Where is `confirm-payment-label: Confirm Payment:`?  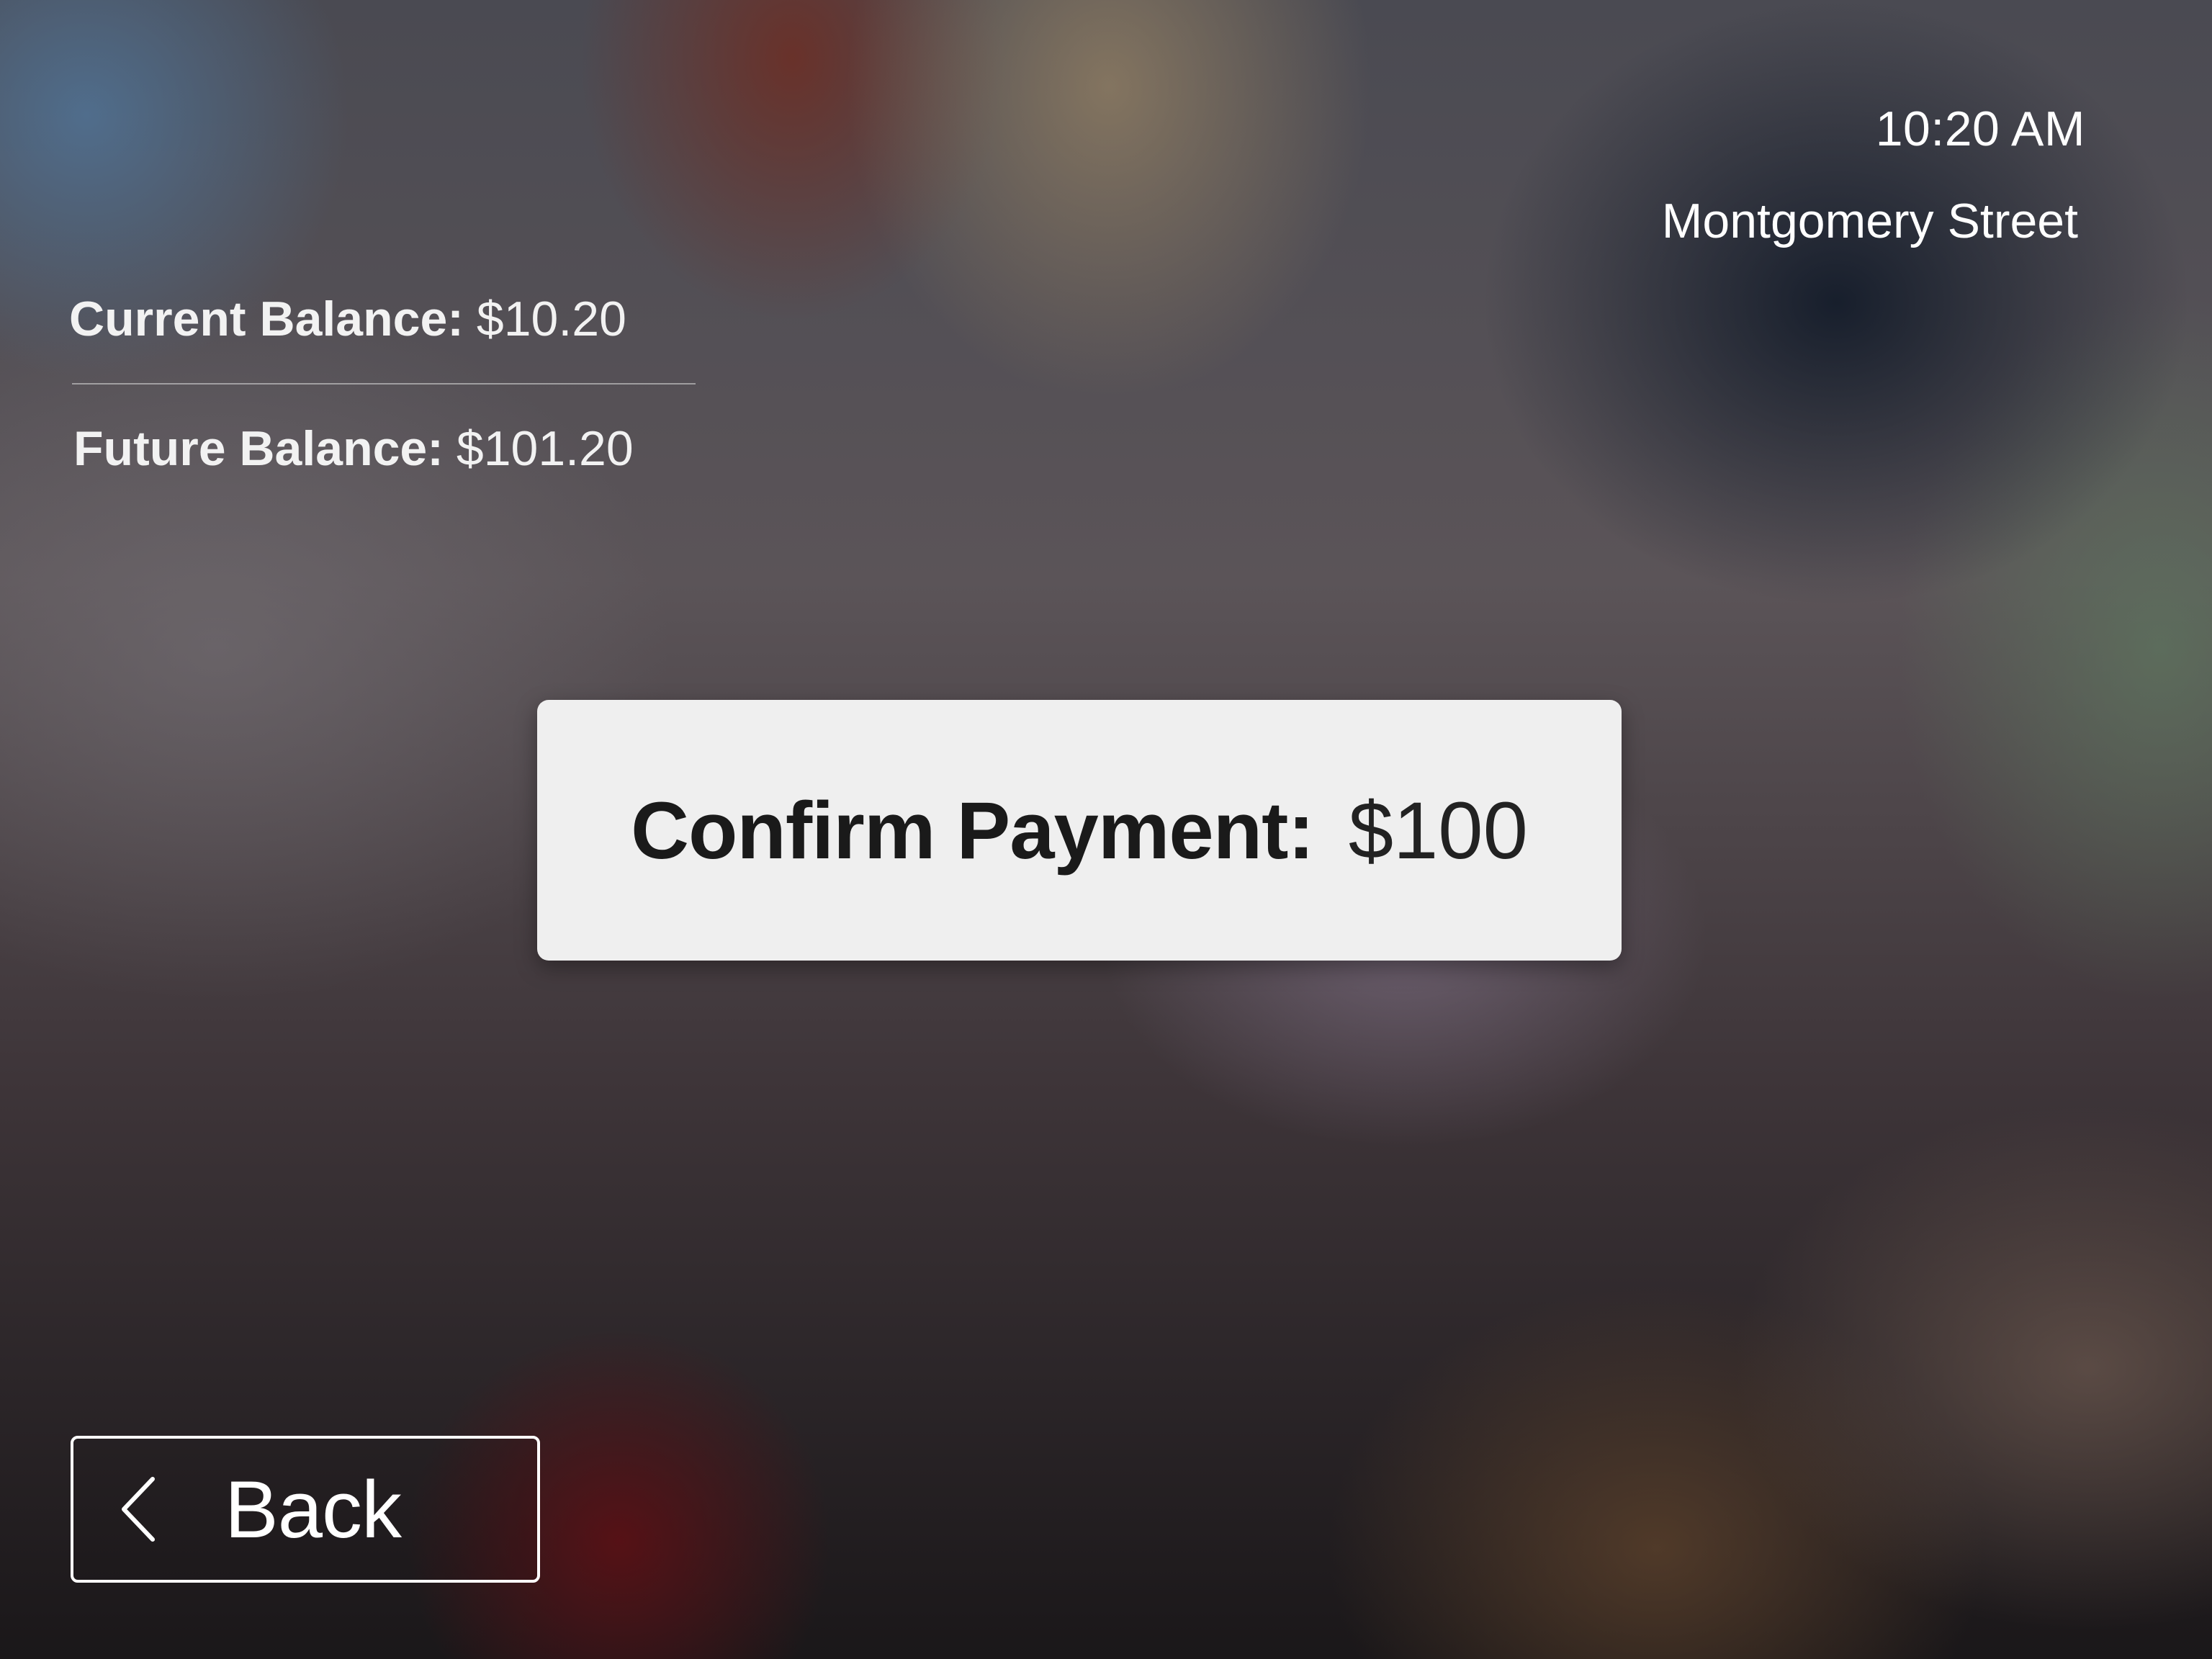 confirm-payment-label: Confirm Payment: is located at coordinates (973, 830).